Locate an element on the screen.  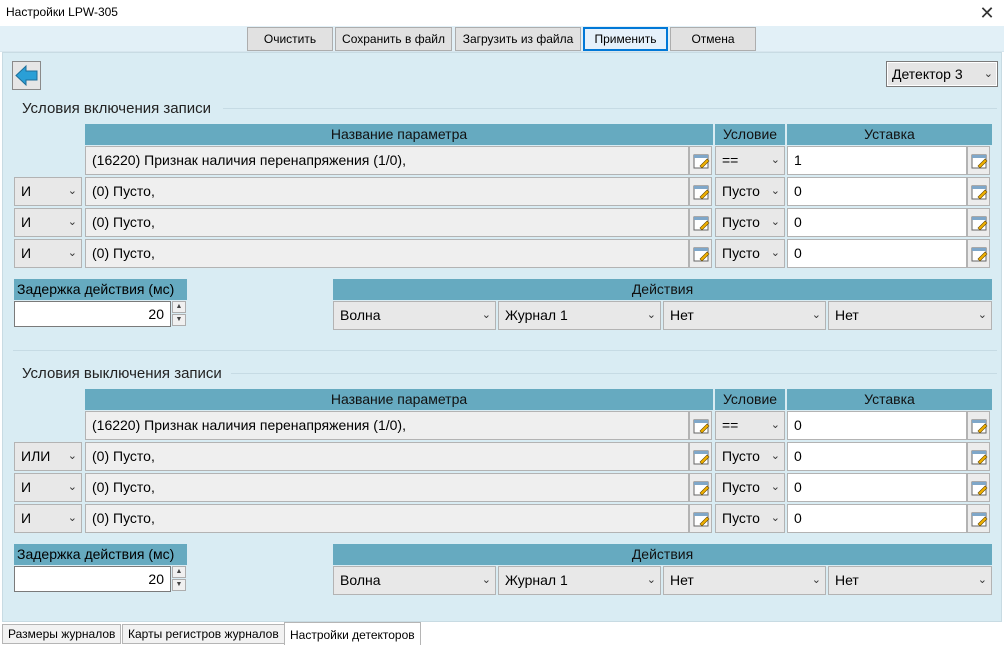
disable-conditions-title: Условия выключения записи is located at coordinates (122, 373).